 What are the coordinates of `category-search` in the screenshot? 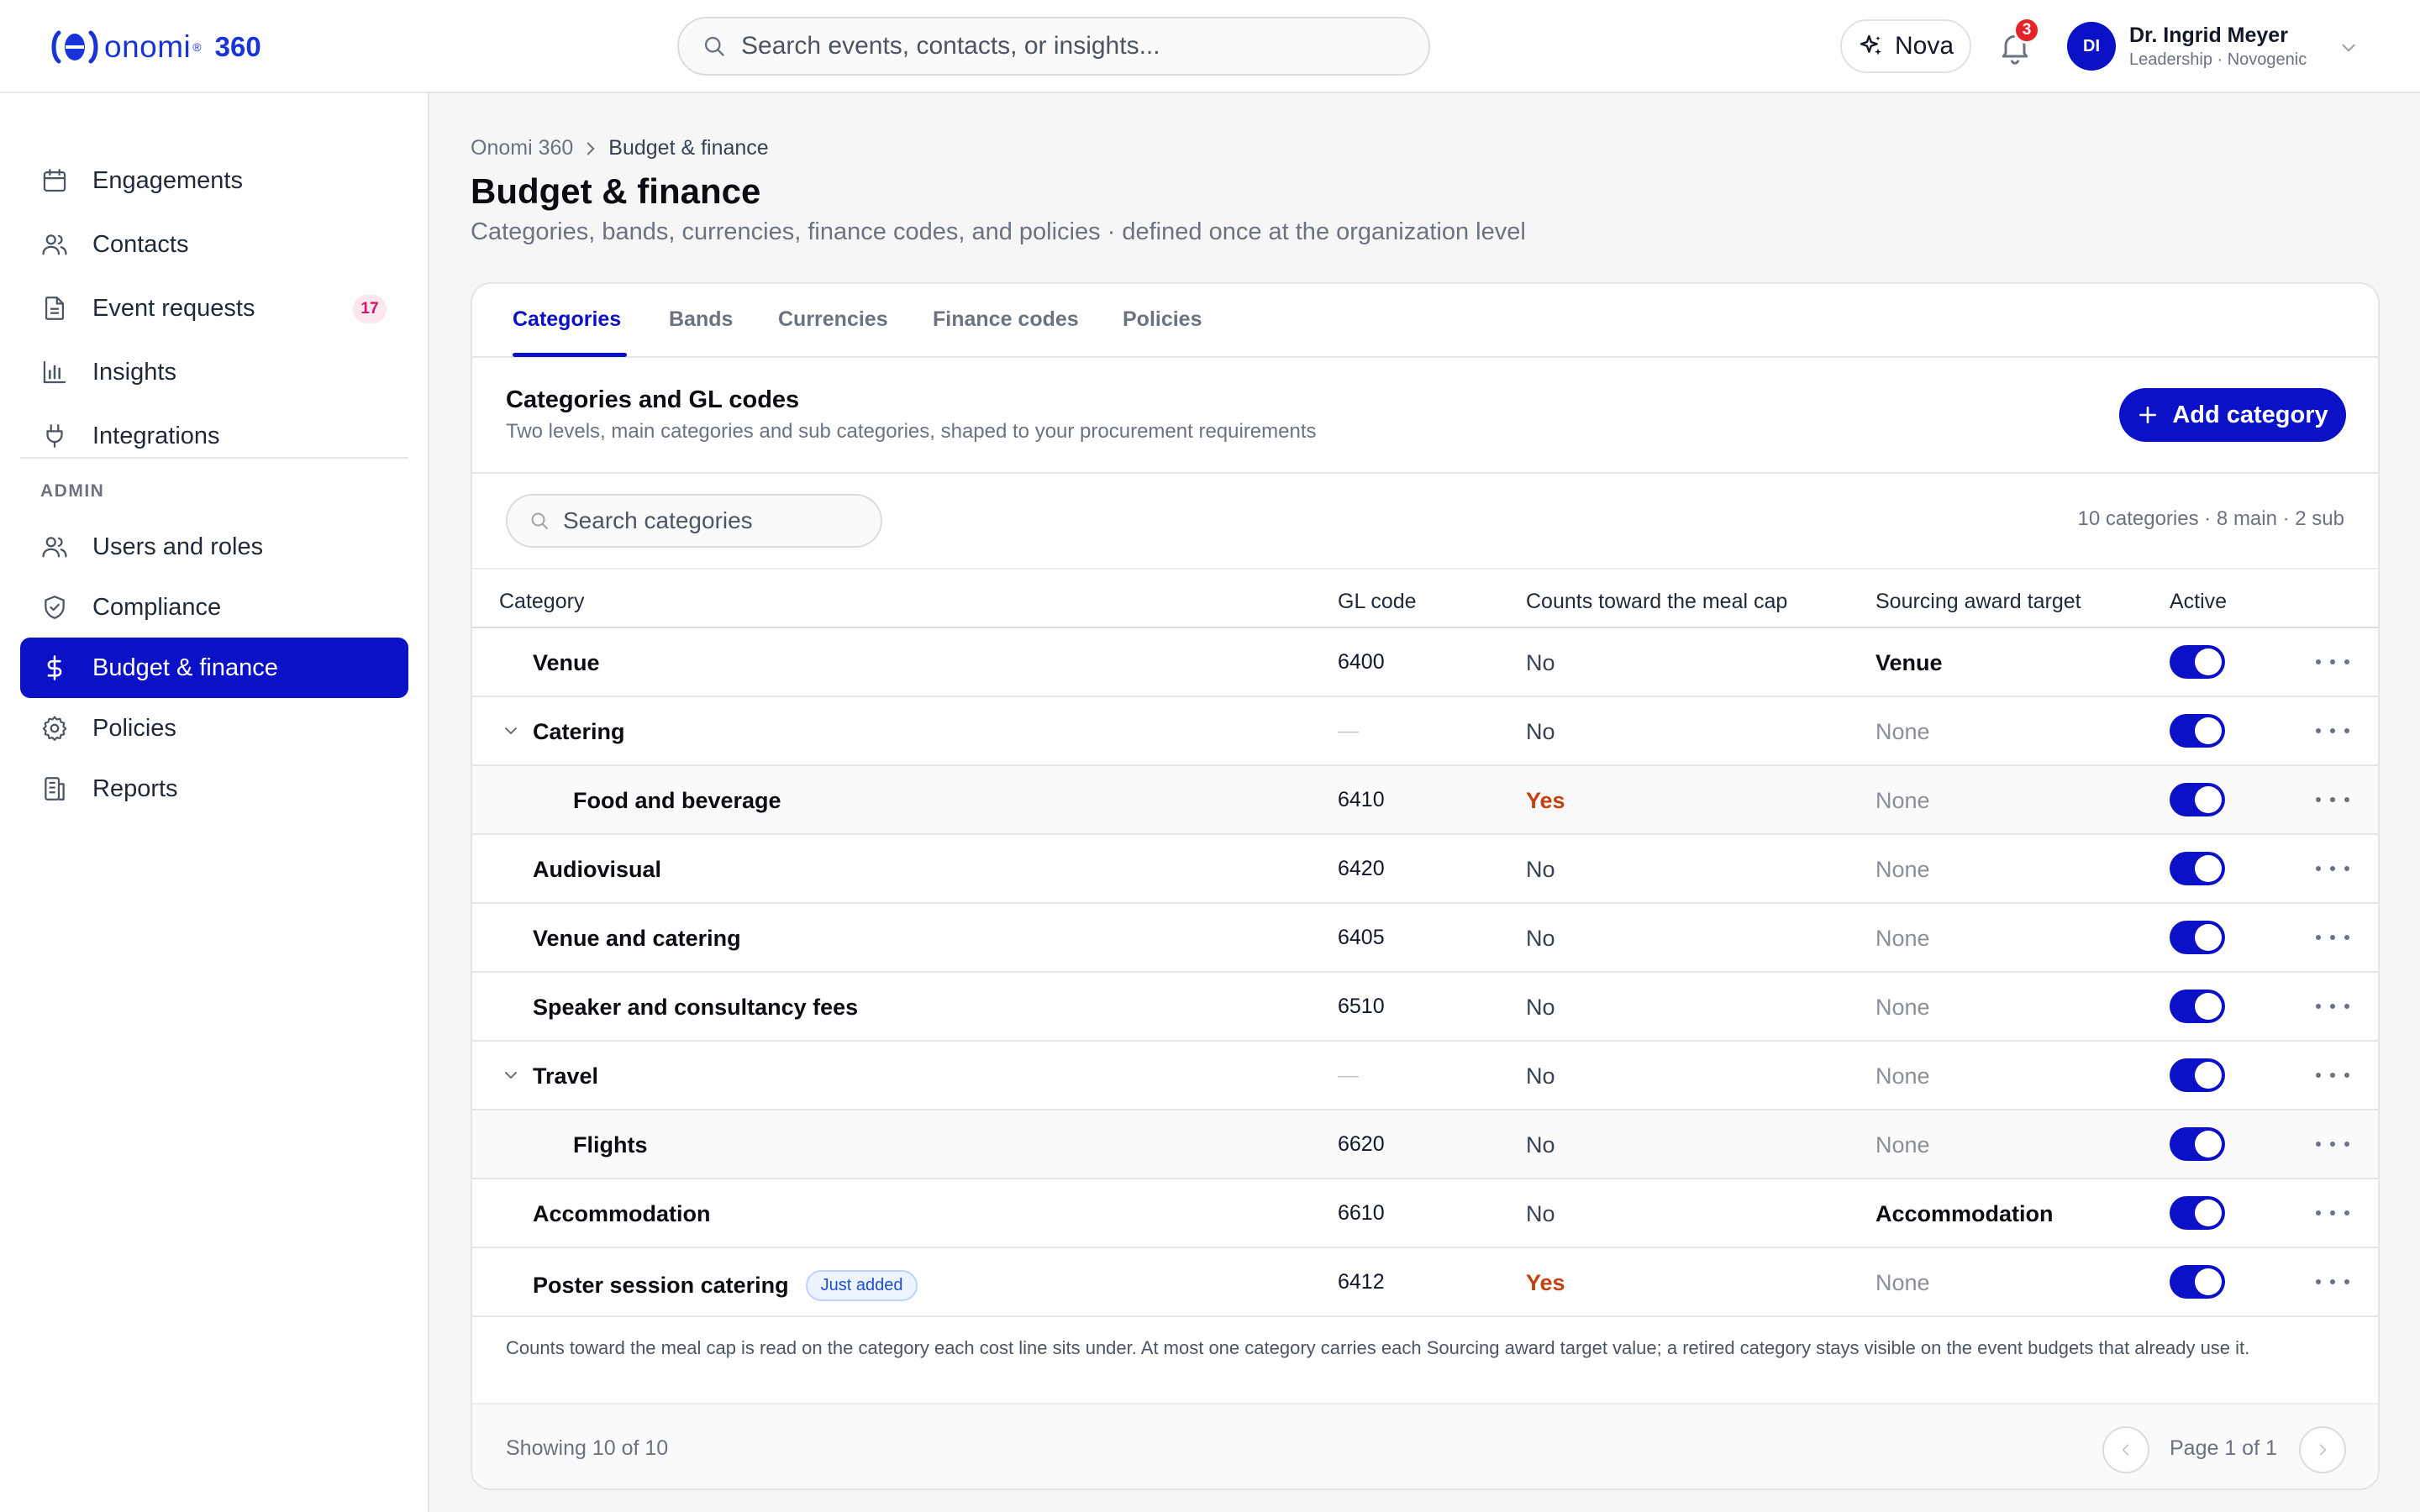 It's located at (694, 521).